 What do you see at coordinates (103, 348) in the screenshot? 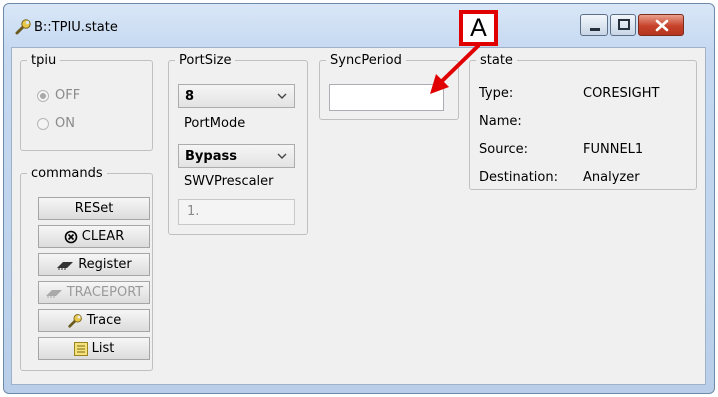
I see `list-label: List` at bounding box center [103, 348].